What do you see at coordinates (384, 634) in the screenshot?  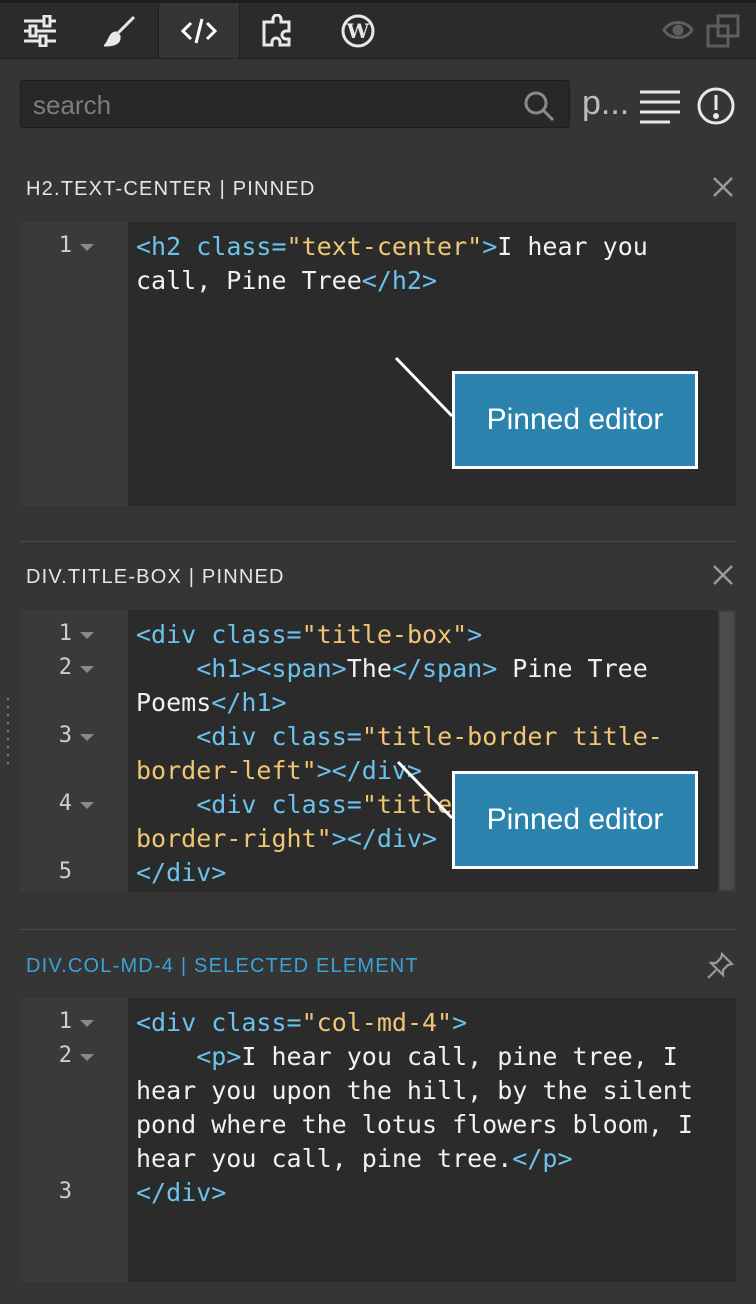 I see `code-token: "title-box"` at bounding box center [384, 634].